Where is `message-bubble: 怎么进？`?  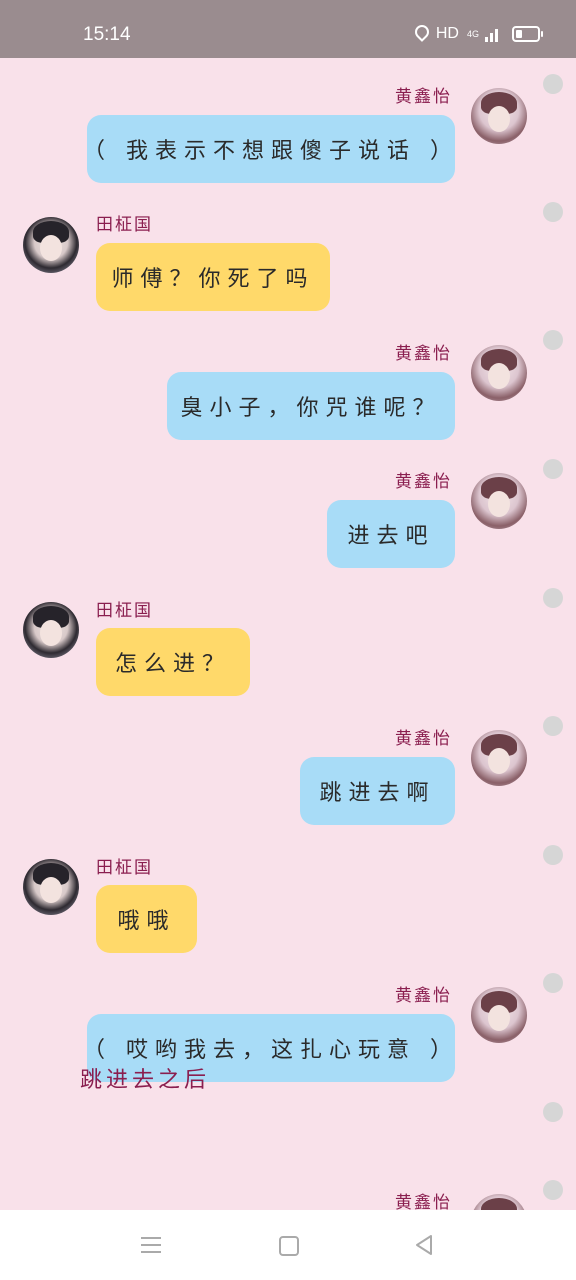 message-bubble: 怎么进？ is located at coordinates (173, 662).